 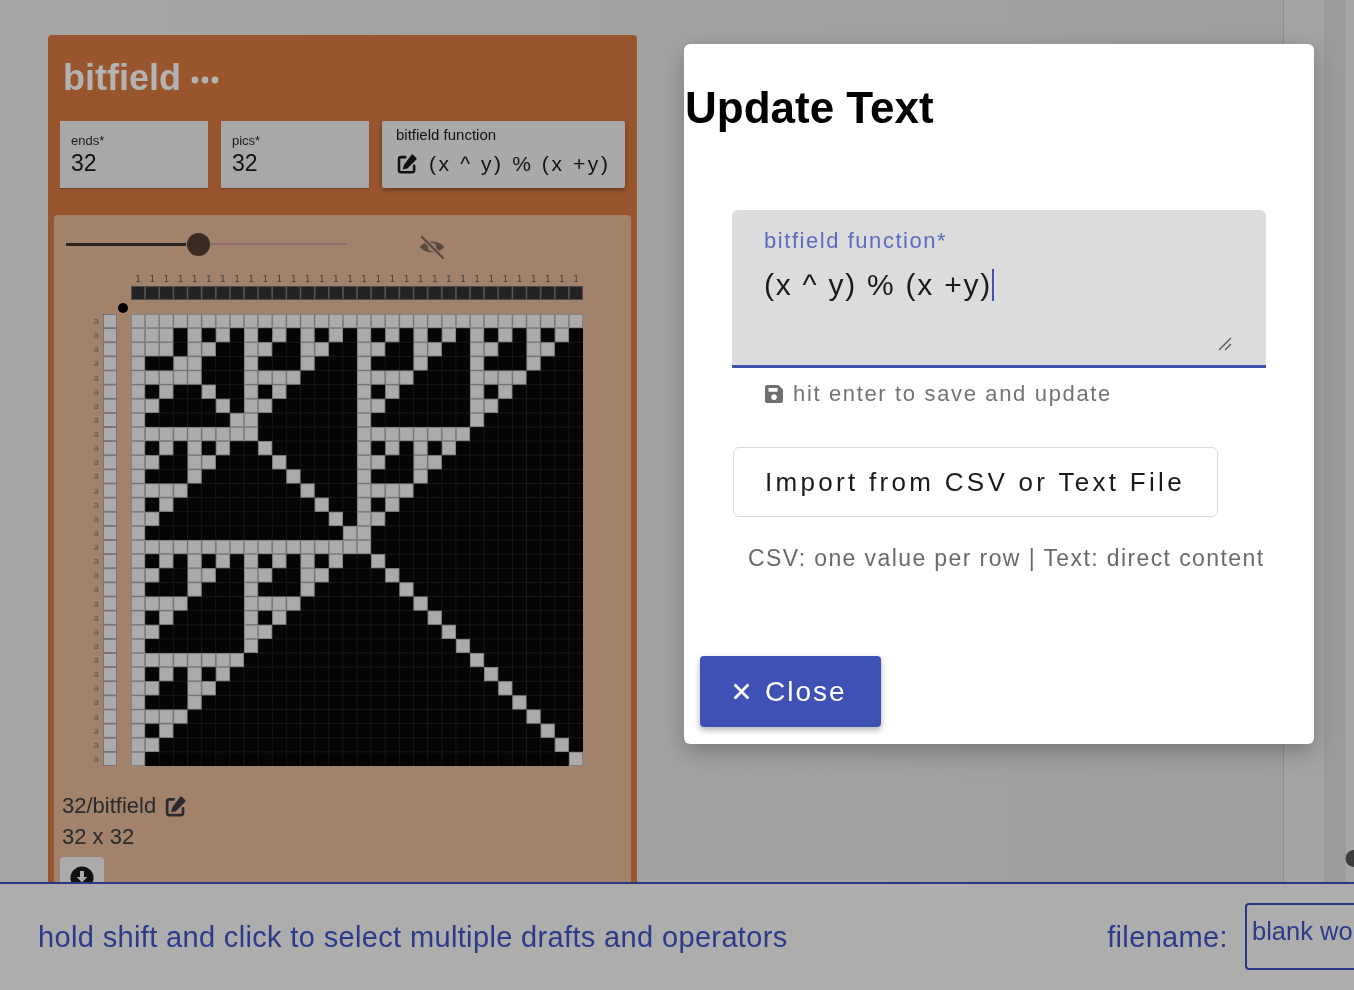 What do you see at coordinates (856, 241) in the screenshot?
I see `field-label: bitfield function*` at bounding box center [856, 241].